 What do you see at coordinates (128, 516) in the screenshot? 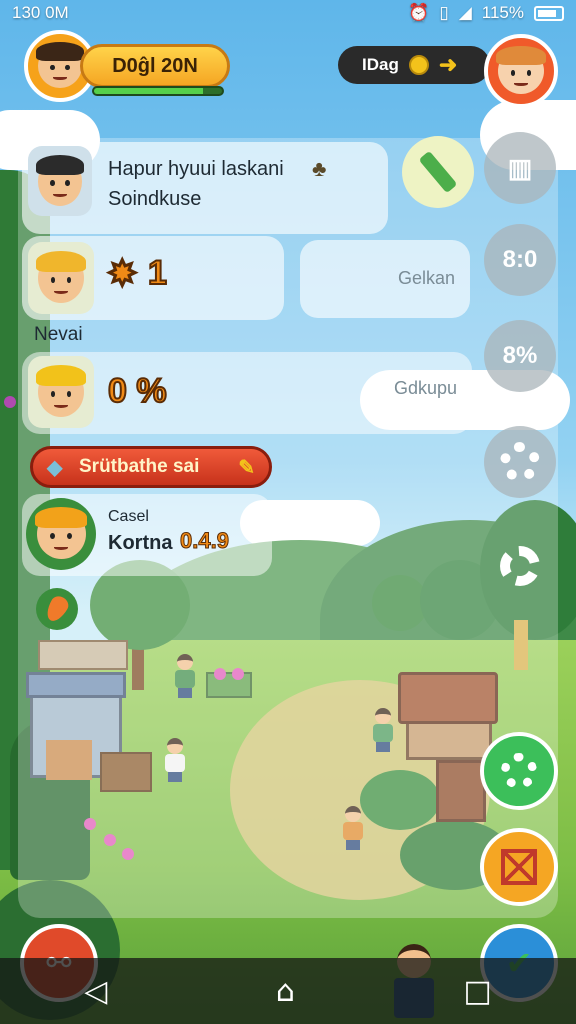
I see `info-title: Casel` at bounding box center [128, 516].